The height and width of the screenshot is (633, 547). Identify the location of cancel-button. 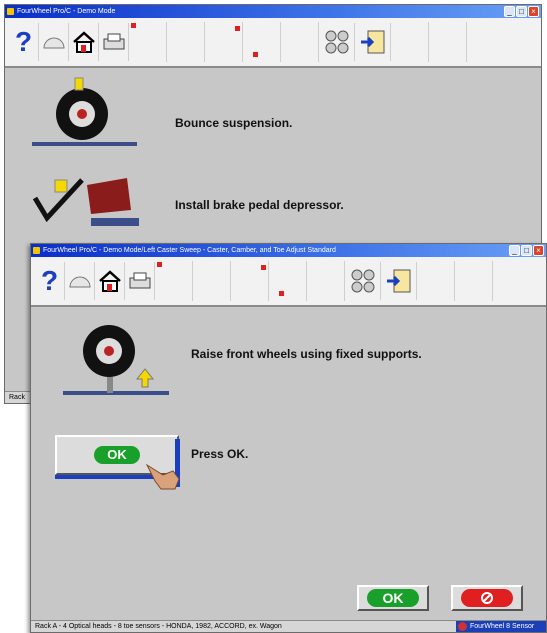
(487, 598).